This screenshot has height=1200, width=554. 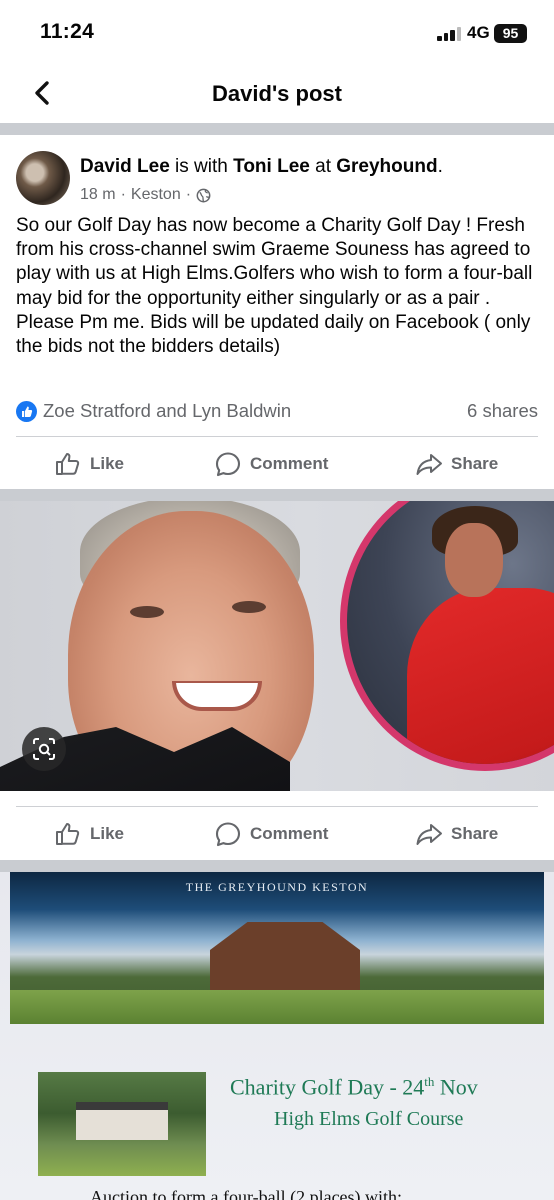 I want to click on post-meta: 18 m · Keston ·, so click(x=145, y=195).